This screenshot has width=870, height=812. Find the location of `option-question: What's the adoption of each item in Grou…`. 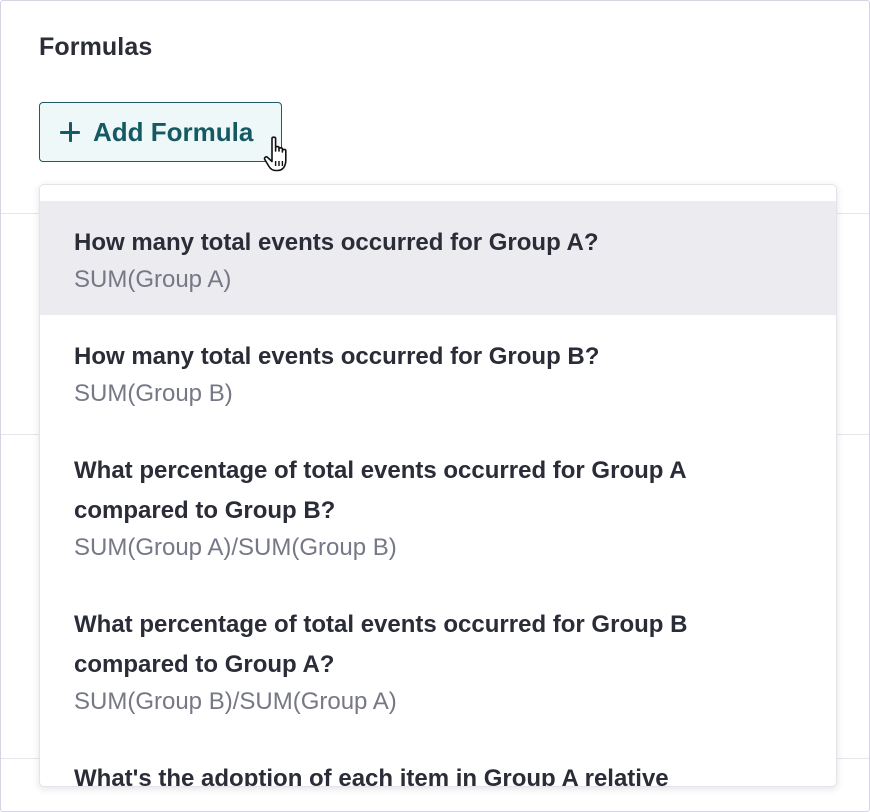

option-question: What's the adoption of each item in Grou… is located at coordinates (371, 776).